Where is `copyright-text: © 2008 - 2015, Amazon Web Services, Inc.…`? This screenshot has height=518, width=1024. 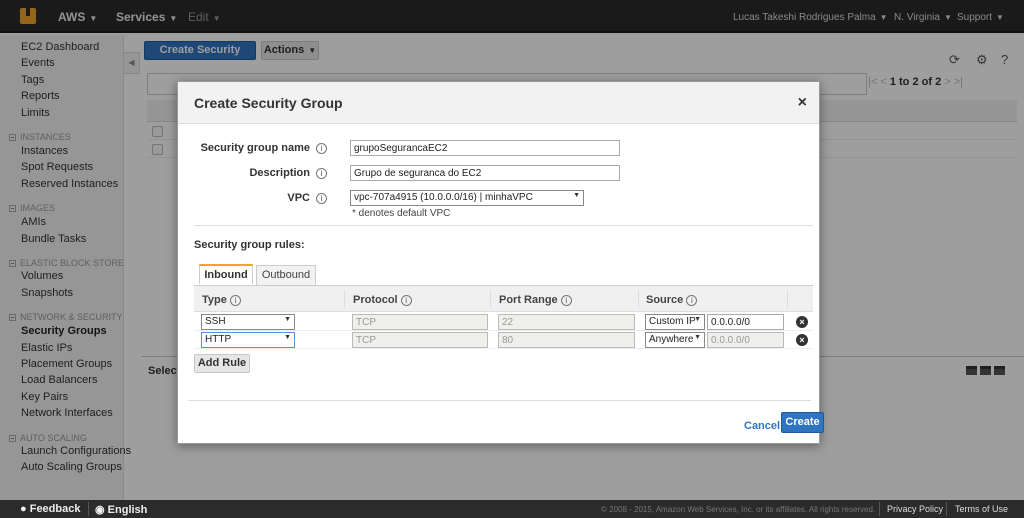
copyright-text: © 2008 - 2015, Amazon Web Services, Inc.… is located at coordinates (738, 509).